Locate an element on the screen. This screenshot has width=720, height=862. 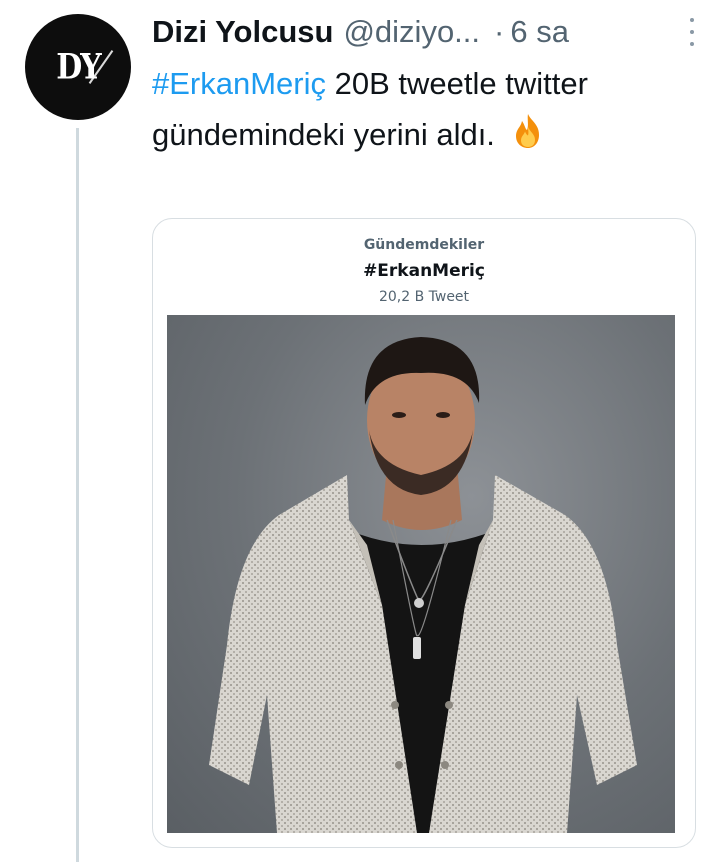
more-options-icon is located at coordinates (692, 32).